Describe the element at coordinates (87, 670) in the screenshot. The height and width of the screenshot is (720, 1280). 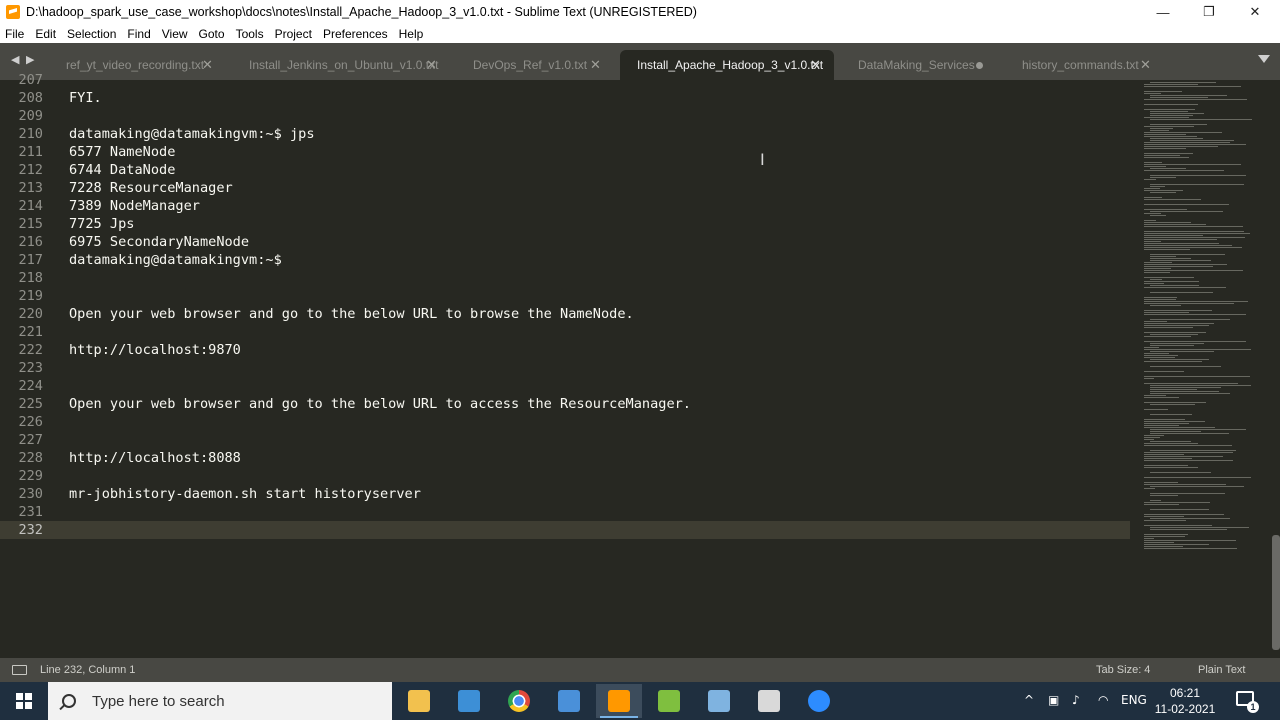
I see `cursor-position: Line 232, Column 1` at that location.